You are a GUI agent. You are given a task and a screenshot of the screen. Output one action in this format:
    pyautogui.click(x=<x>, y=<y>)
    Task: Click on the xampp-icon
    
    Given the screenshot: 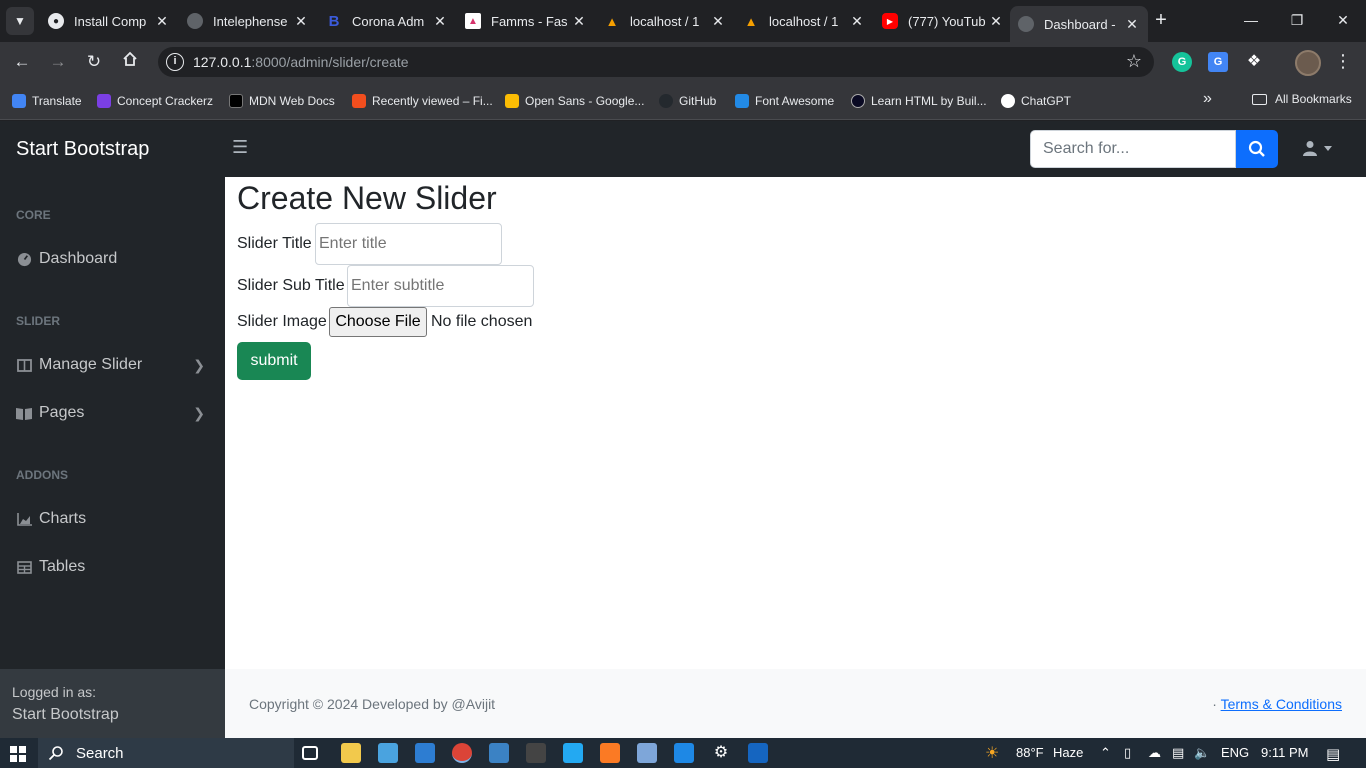 What is the action you would take?
    pyautogui.click(x=610, y=753)
    